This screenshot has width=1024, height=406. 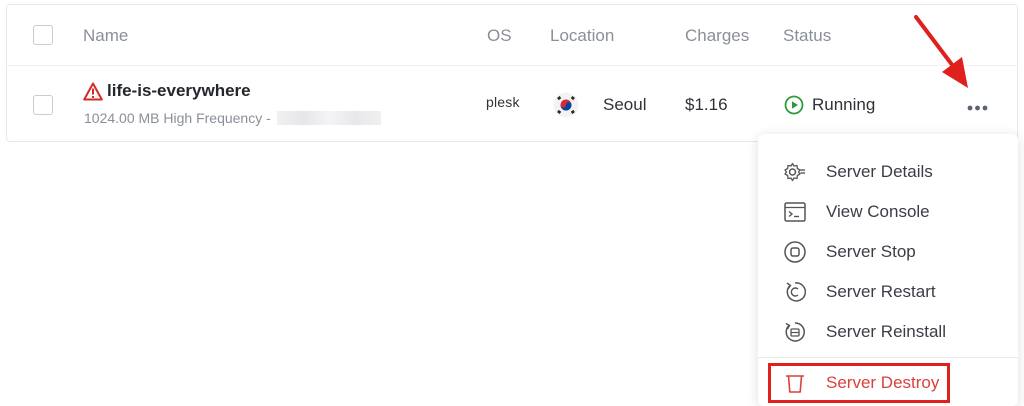 I want to click on select-all-checkbox, so click(x=43, y=35).